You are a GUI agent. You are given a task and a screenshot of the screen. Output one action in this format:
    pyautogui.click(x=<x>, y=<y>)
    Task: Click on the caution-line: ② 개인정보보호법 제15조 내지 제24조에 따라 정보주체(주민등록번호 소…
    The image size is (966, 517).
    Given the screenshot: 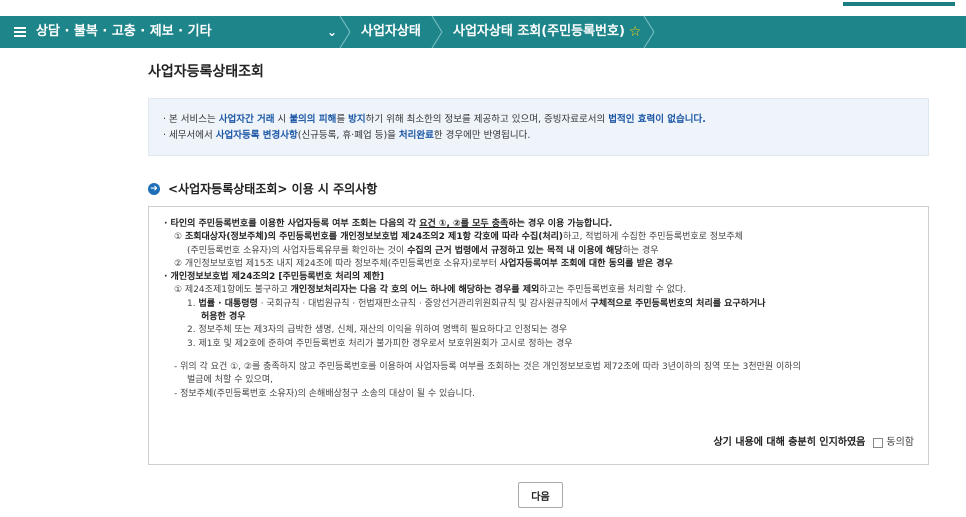 What is the action you would take?
    pyautogui.click(x=423, y=263)
    